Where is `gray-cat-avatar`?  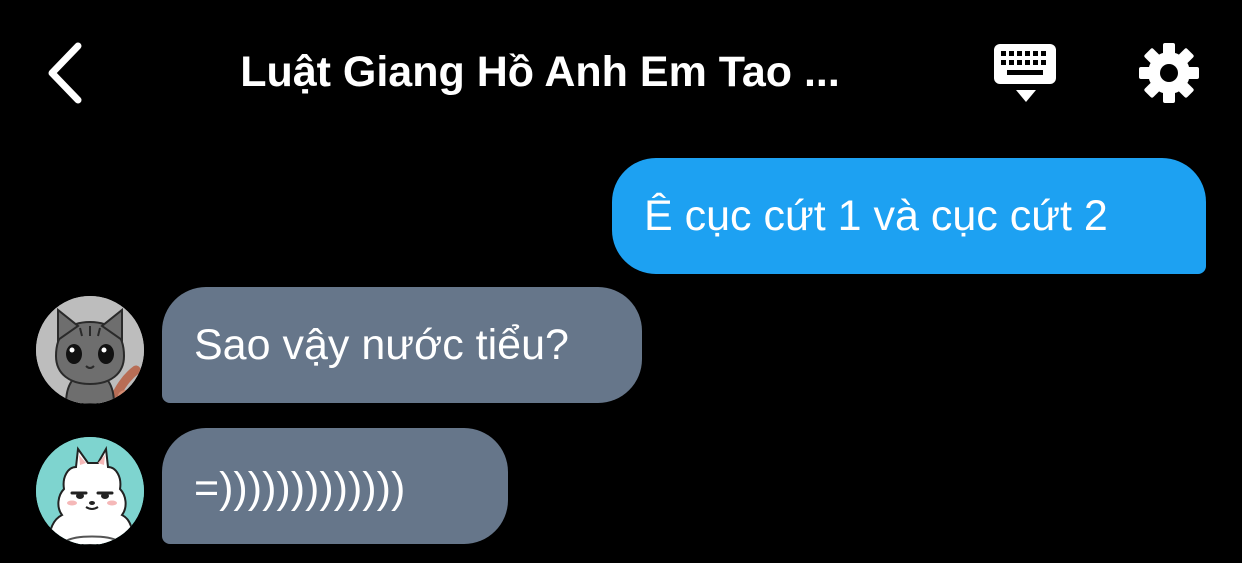 gray-cat-avatar is located at coordinates (90, 350).